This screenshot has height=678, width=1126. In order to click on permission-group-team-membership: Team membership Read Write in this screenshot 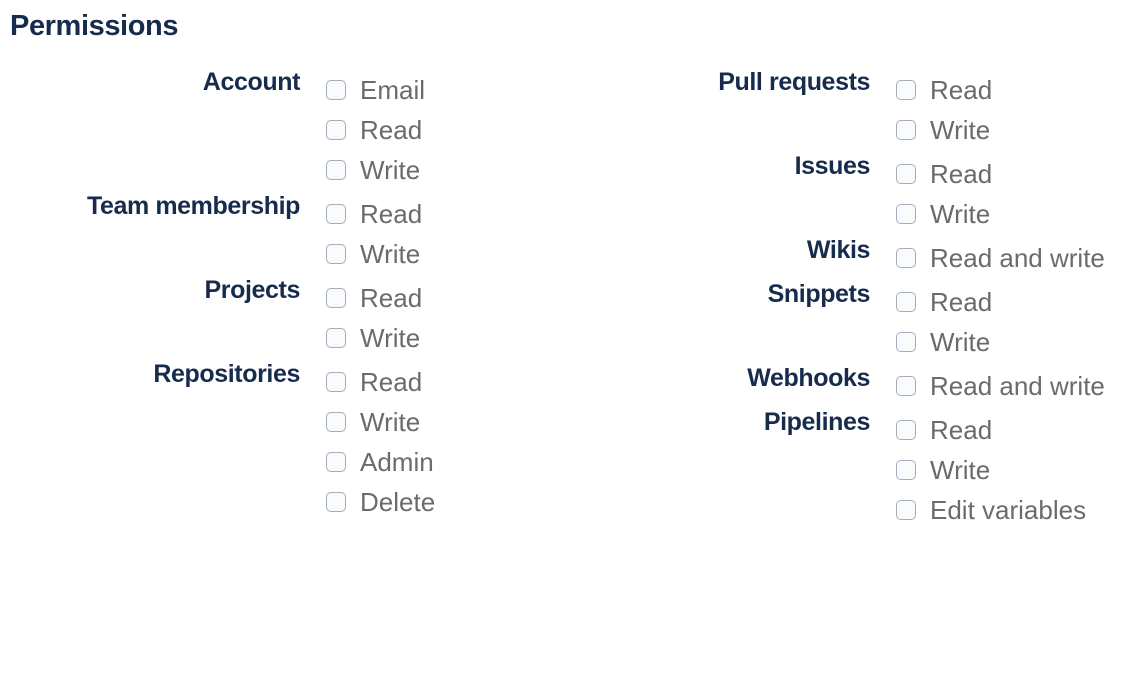, I will do `click(280, 232)`.